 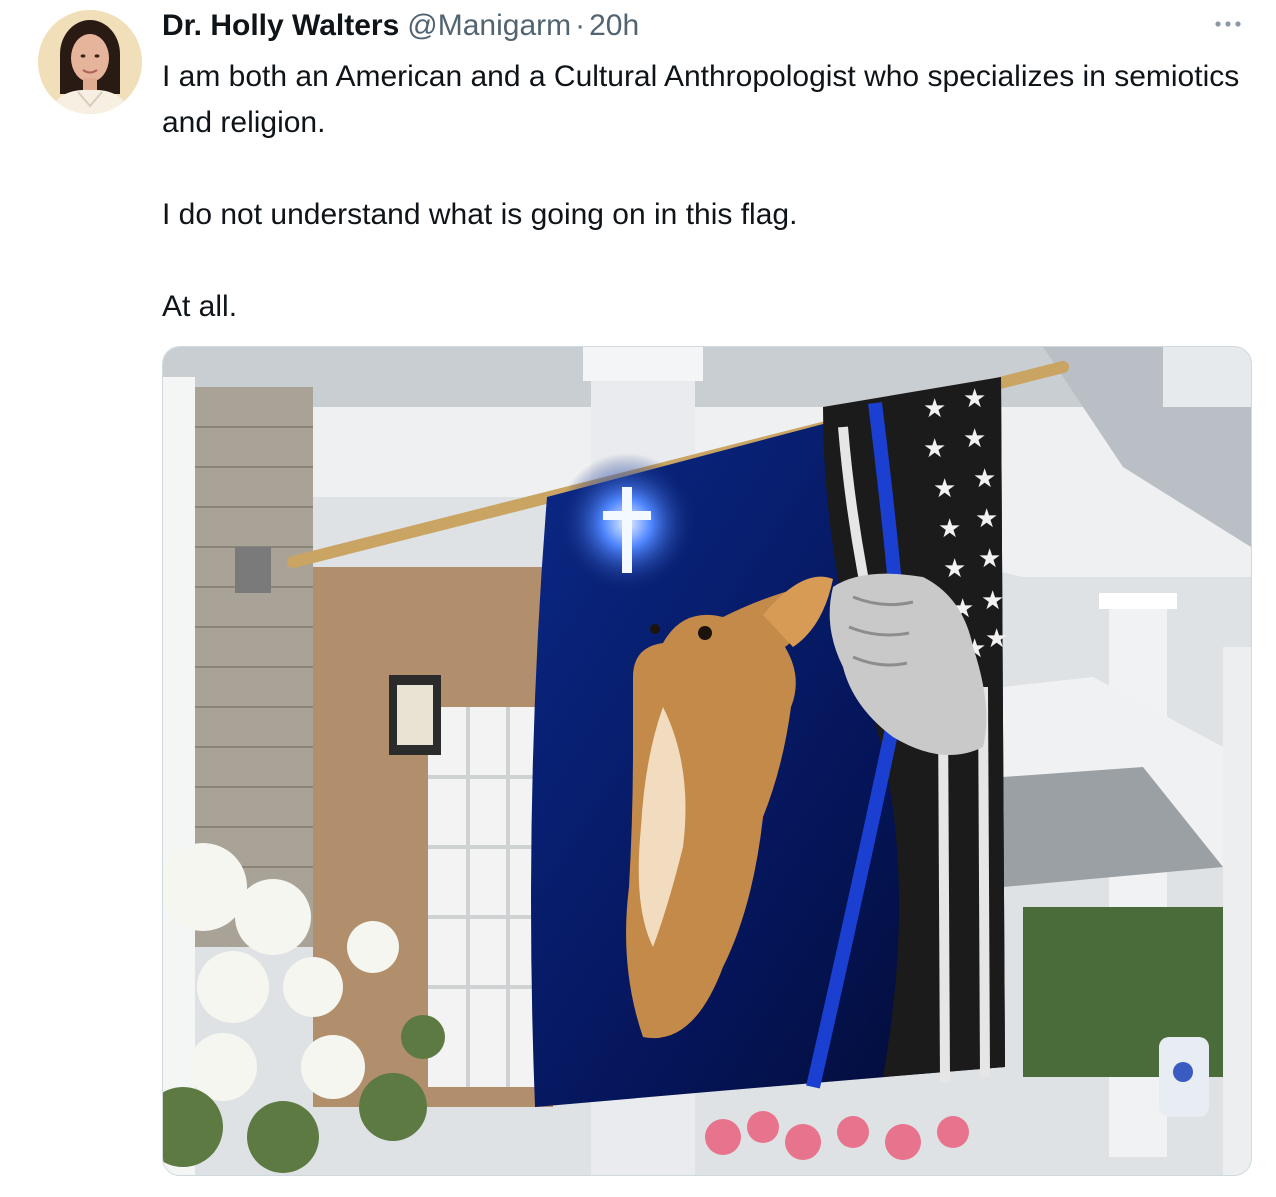 What do you see at coordinates (489, 26) in the screenshot?
I see `author-handle: @Manigarm` at bounding box center [489, 26].